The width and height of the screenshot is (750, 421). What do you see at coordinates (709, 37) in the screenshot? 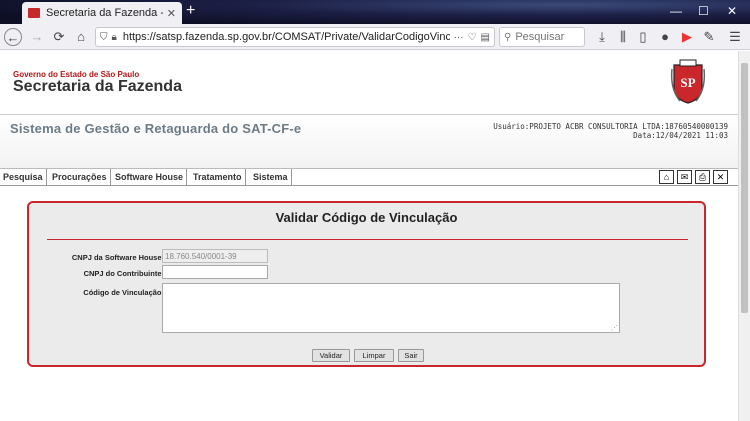
I see `extension-icon: ✎` at bounding box center [709, 37].